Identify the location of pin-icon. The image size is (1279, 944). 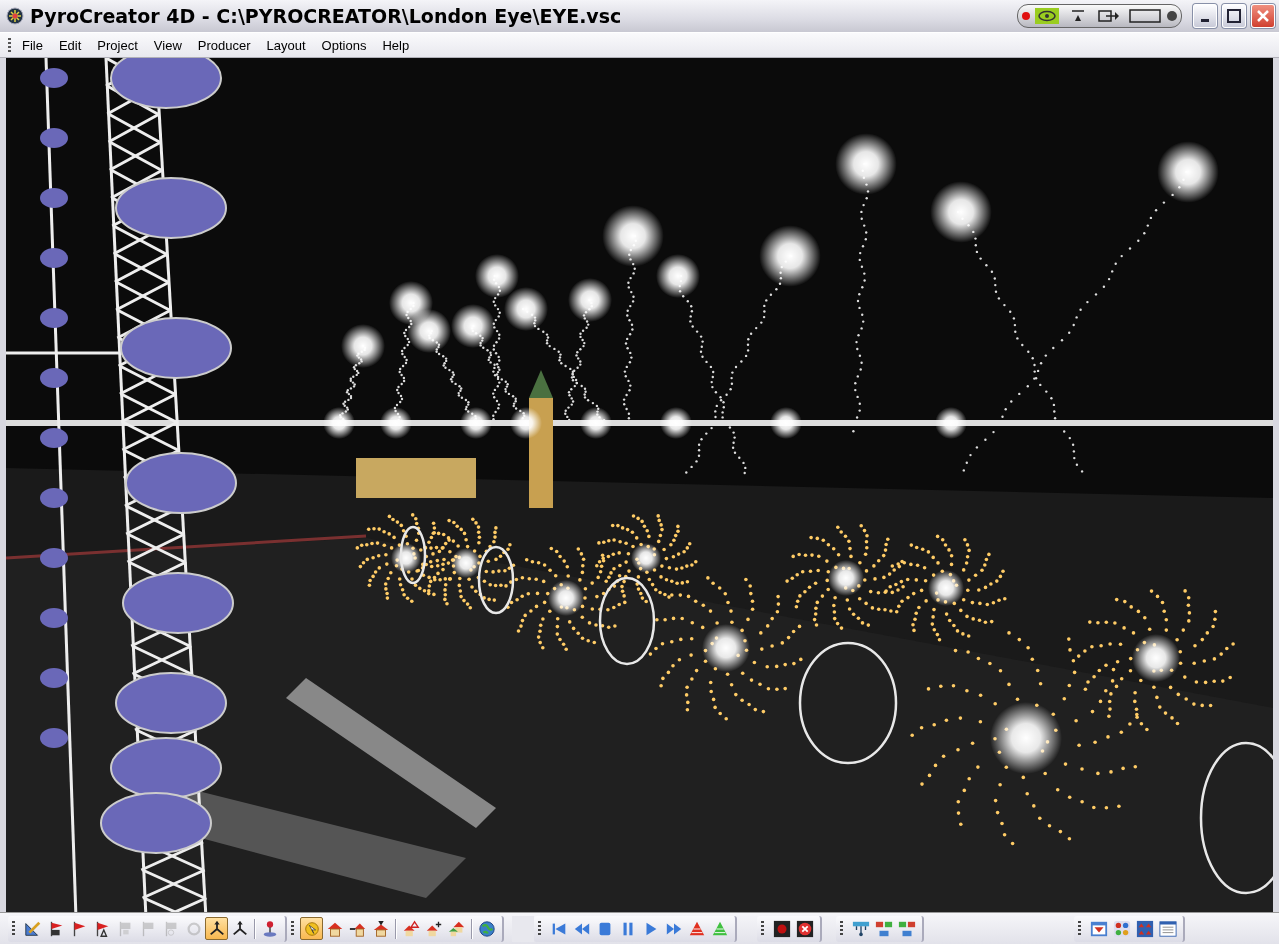
(1078, 16).